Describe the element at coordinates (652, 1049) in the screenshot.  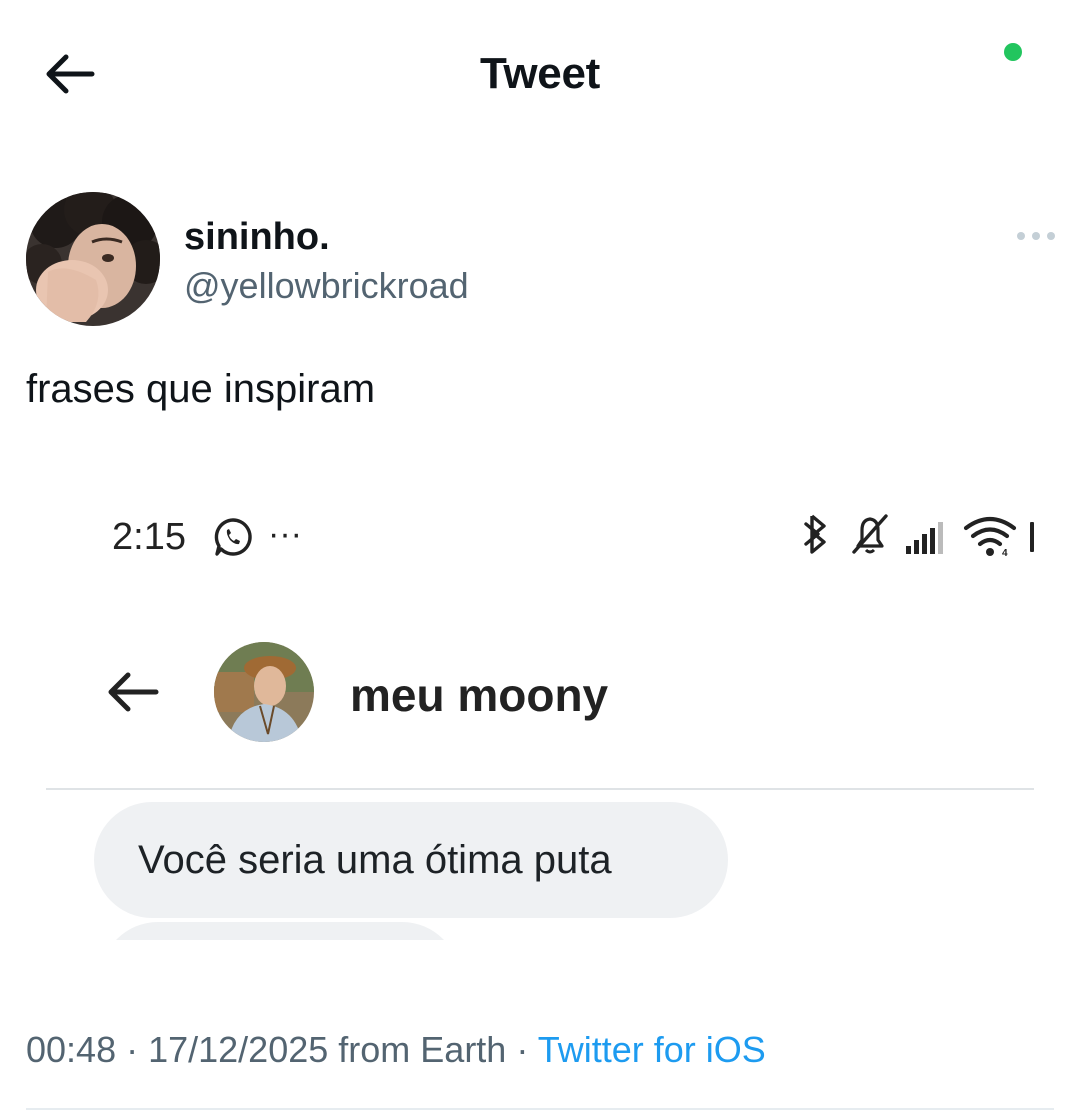
I see `tweet-source-link: Twitter for iOS` at that location.